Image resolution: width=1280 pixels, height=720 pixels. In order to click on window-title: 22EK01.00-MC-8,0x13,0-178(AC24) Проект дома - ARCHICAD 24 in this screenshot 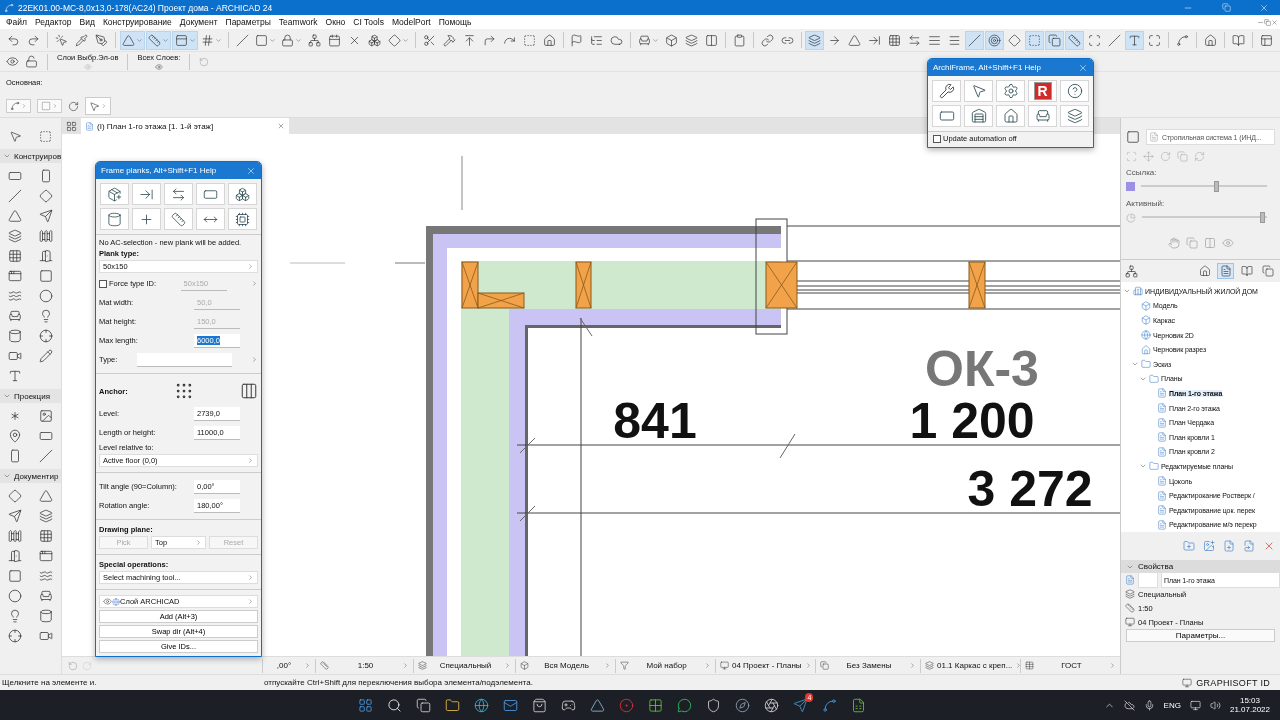, I will do `click(146, 7)`.